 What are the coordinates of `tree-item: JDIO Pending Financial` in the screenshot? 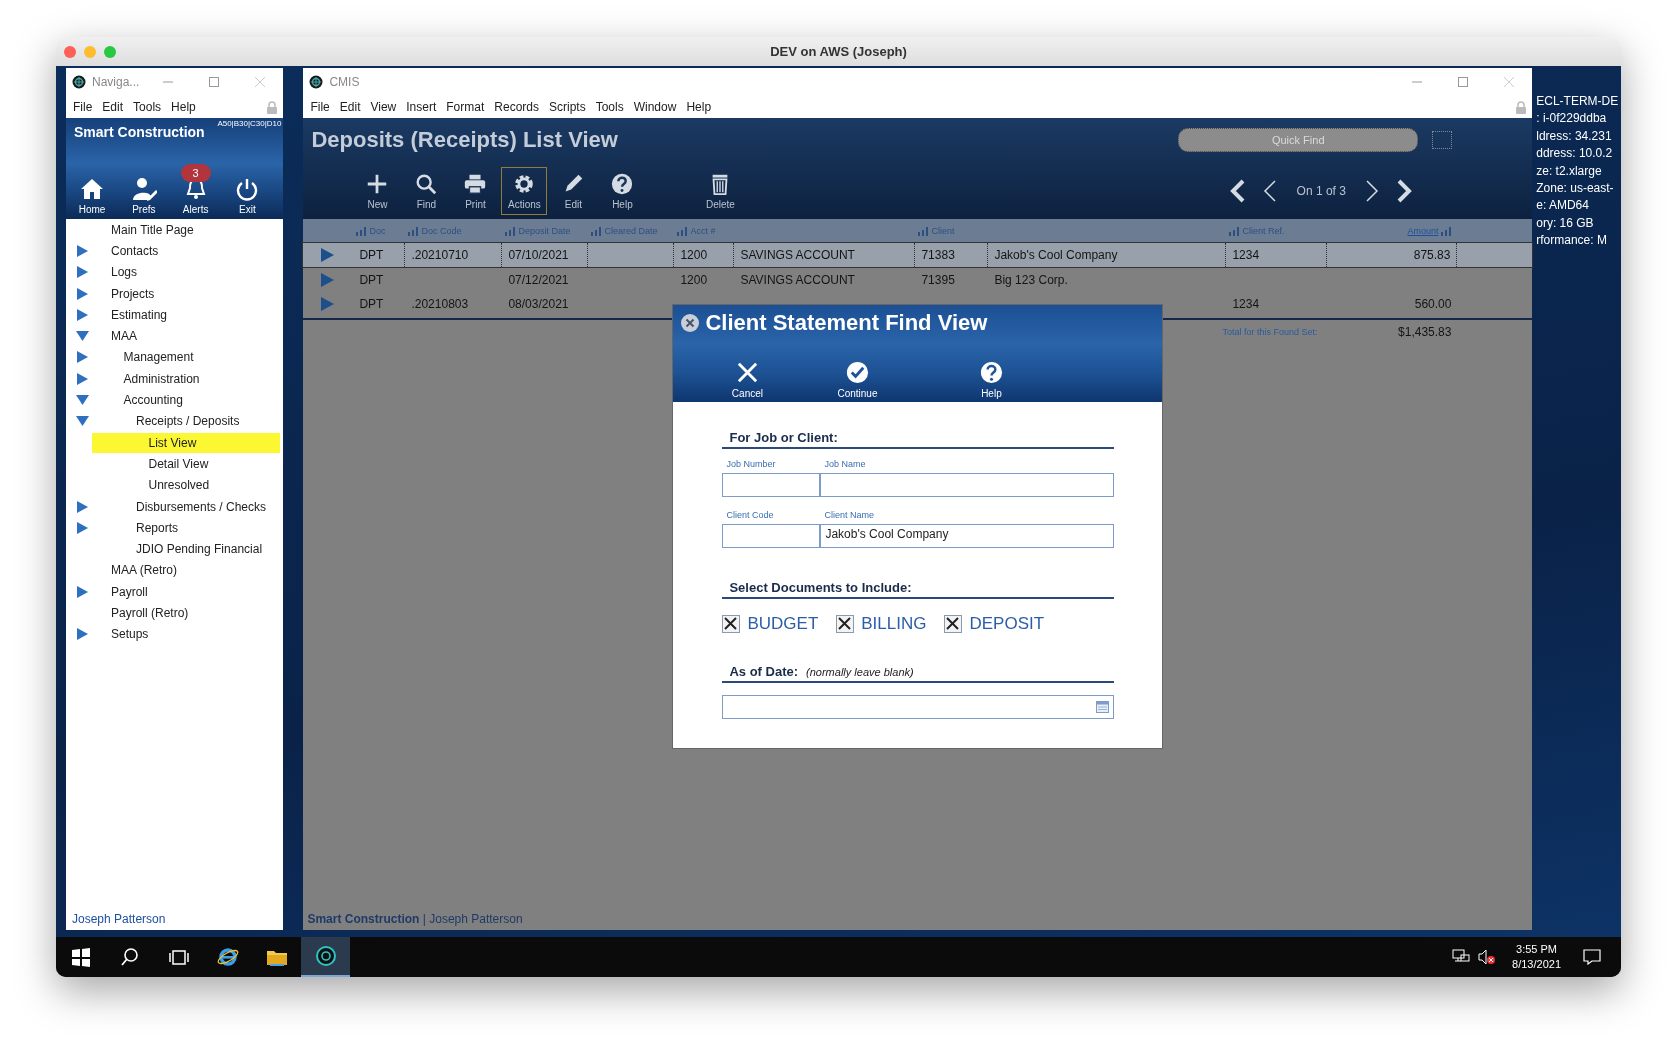 It's located at (186, 549).